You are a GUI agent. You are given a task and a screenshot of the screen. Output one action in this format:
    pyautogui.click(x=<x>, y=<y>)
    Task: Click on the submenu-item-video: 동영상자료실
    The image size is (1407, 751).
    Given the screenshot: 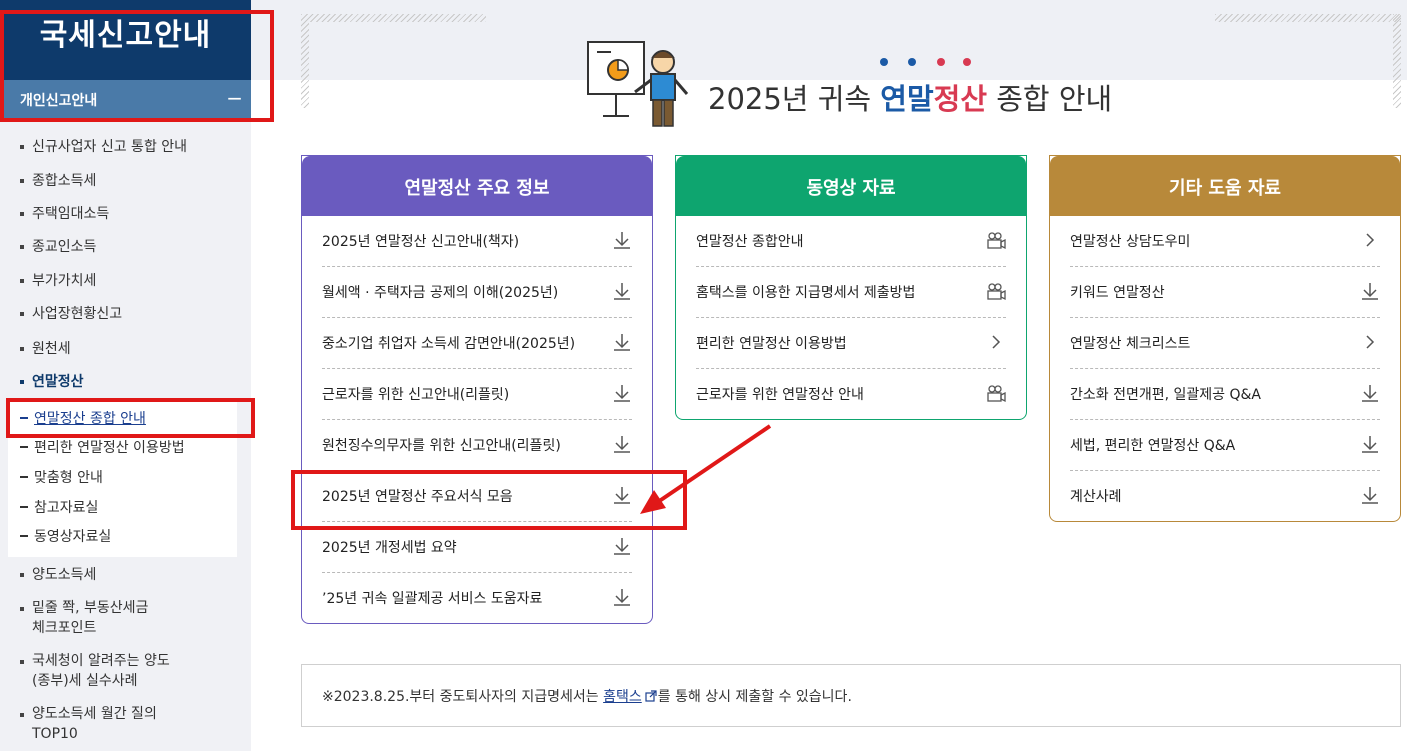 What is the action you would take?
    pyautogui.click(x=65, y=536)
    